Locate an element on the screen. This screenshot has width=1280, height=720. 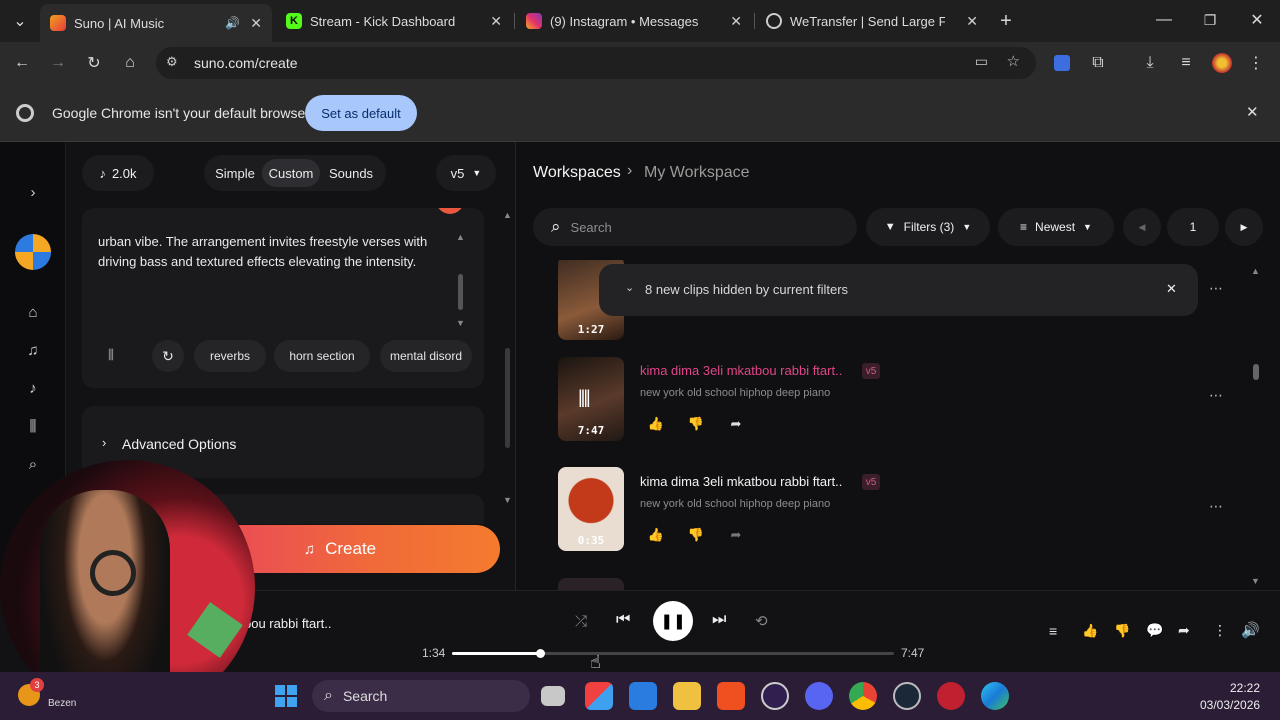
pause-button: ❚❚ is located at coordinates (673, 621).